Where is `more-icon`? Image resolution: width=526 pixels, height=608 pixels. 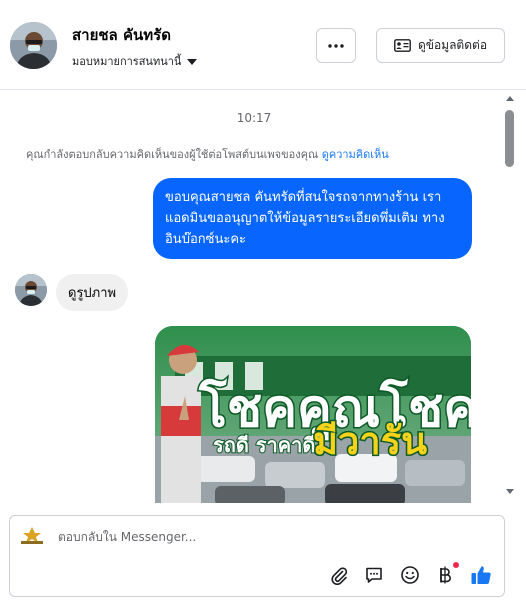
more-icon is located at coordinates (336, 45).